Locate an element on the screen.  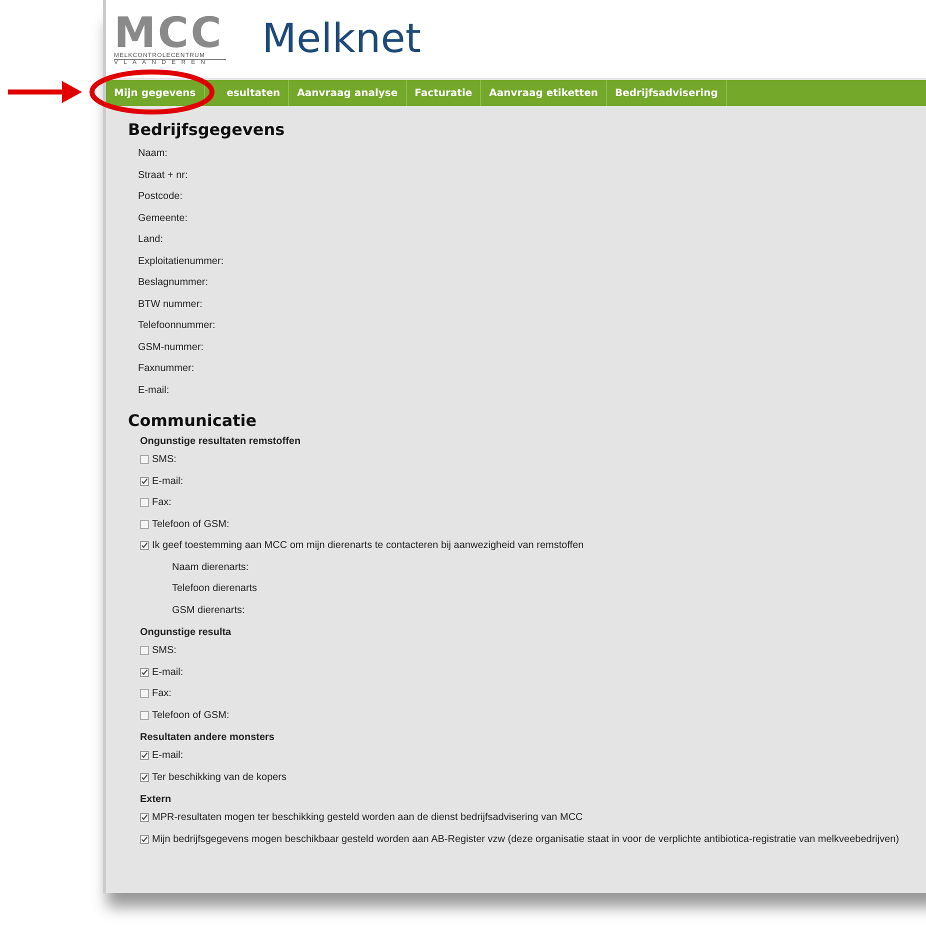
field-label: Exploitatienummer: is located at coordinates (181, 261).